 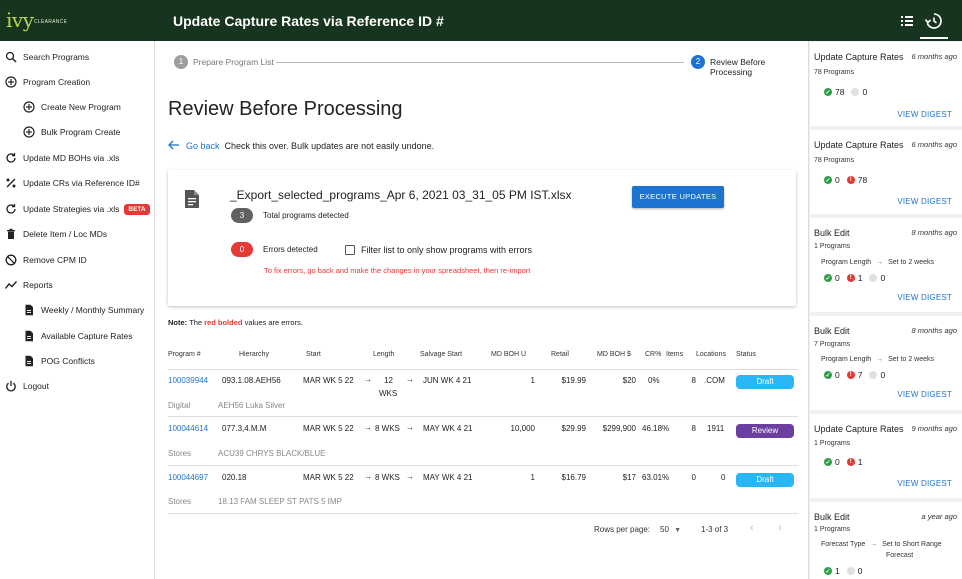 I want to click on salvage-start-cell: MAY WK 4 21, so click(x=448, y=428).